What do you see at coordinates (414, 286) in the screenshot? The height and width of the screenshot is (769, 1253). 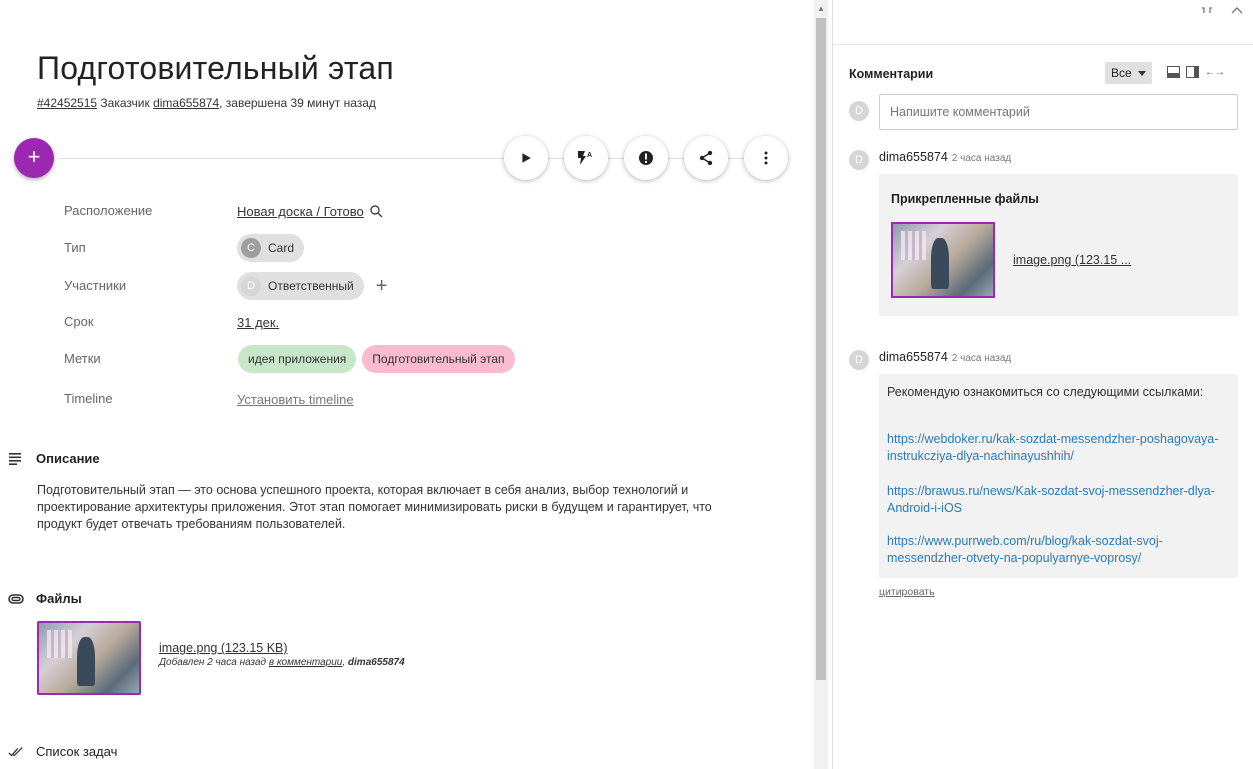 I see `prop-members: Участники D Ответственный +` at bounding box center [414, 286].